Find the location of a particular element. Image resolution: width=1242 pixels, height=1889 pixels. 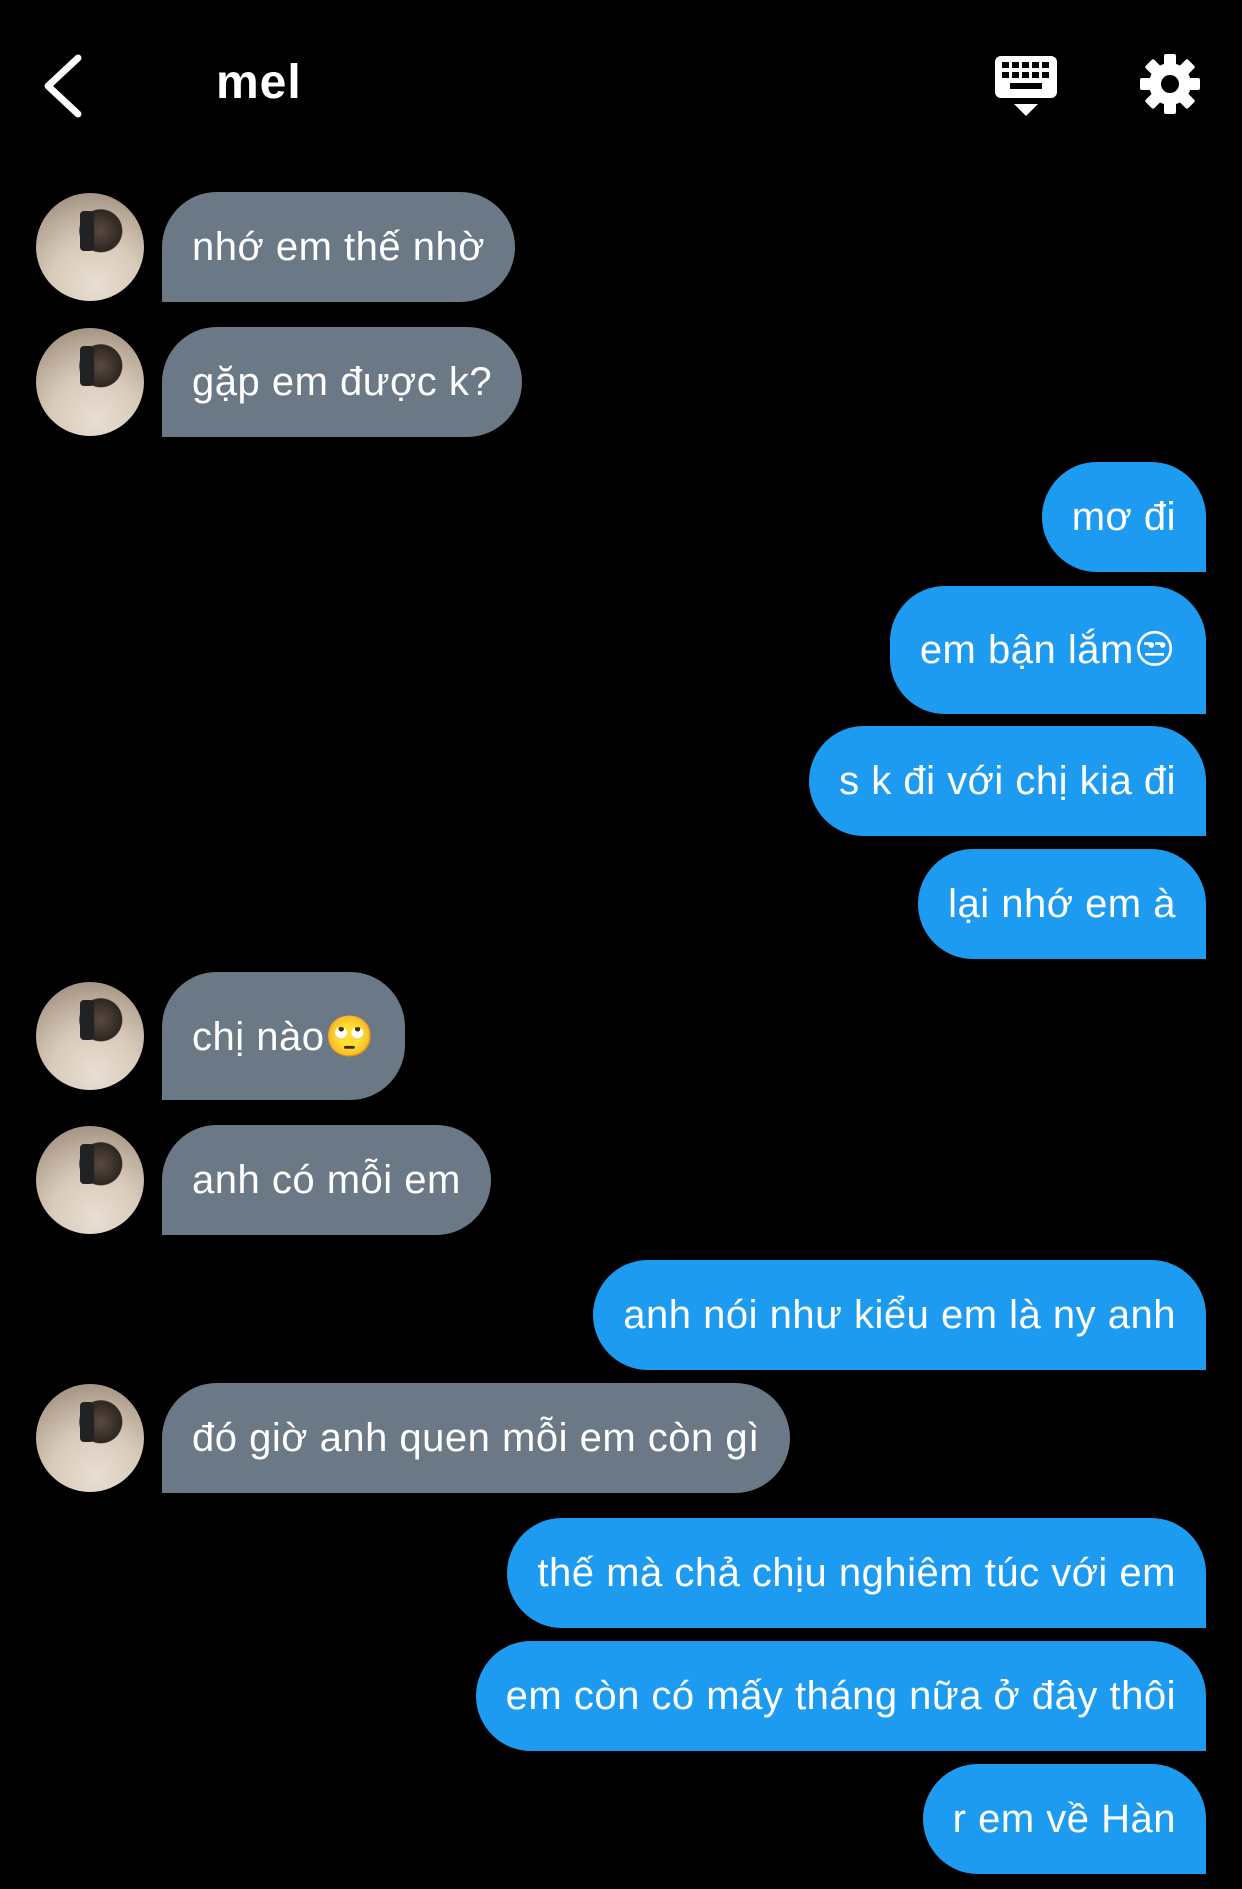

message-bubble: anh có mỗi em is located at coordinates (326, 1180).